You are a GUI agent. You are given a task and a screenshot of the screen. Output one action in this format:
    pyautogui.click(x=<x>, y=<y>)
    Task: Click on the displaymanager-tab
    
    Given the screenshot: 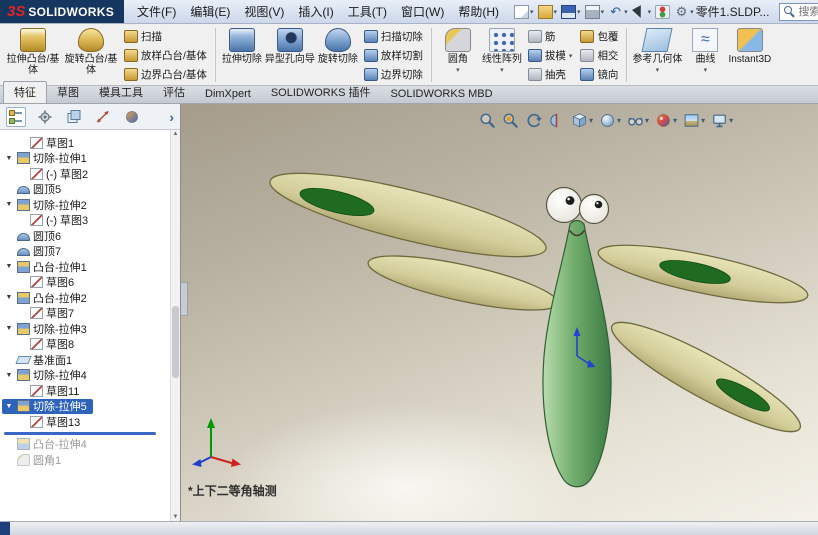 What is the action you would take?
    pyautogui.click(x=132, y=117)
    